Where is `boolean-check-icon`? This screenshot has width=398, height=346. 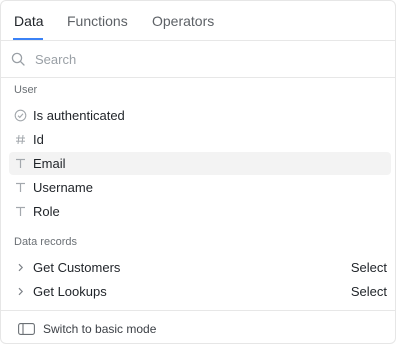 boolean-check-icon is located at coordinates (20, 115).